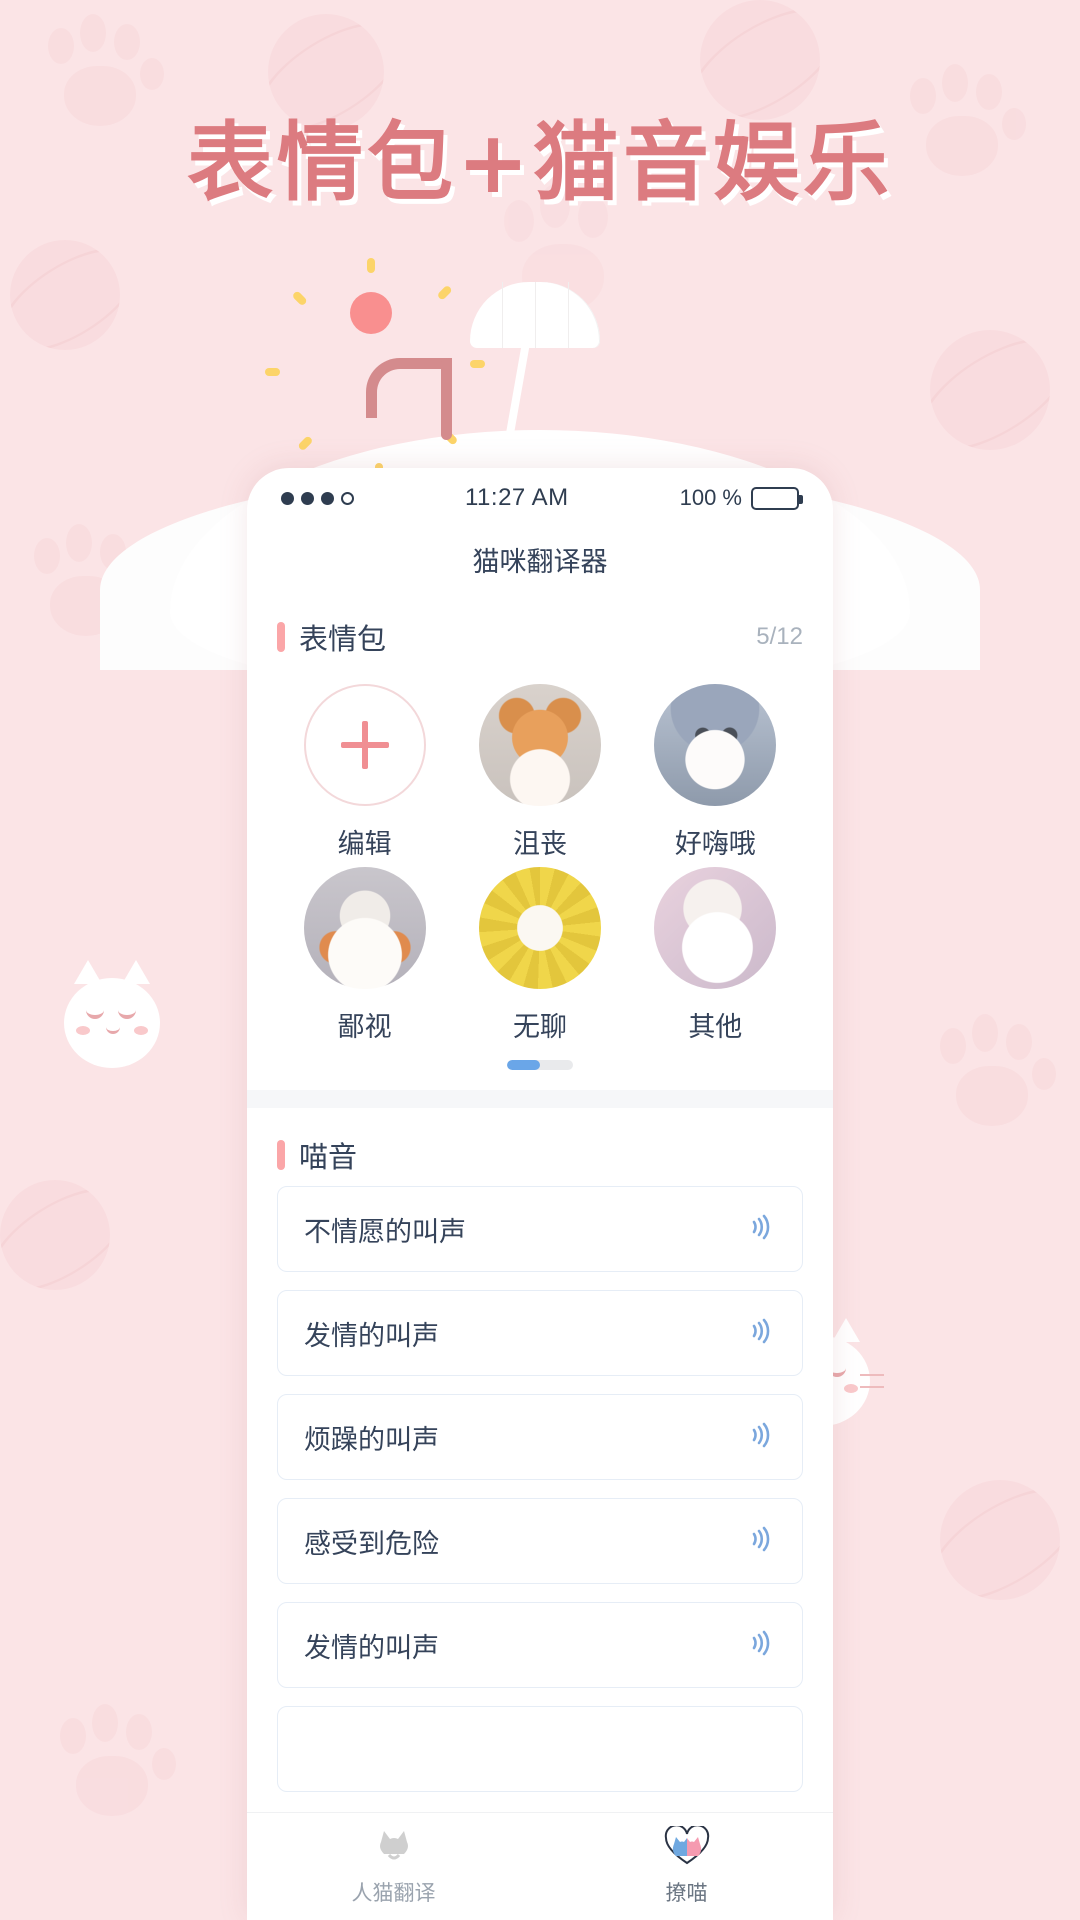 This screenshot has width=1080, height=1920. I want to click on emoji-counter: 5/12, so click(779, 636).